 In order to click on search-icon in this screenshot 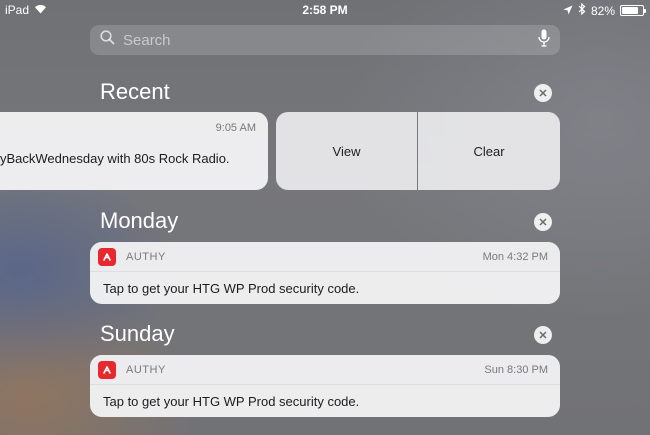, I will do `click(107, 40)`.